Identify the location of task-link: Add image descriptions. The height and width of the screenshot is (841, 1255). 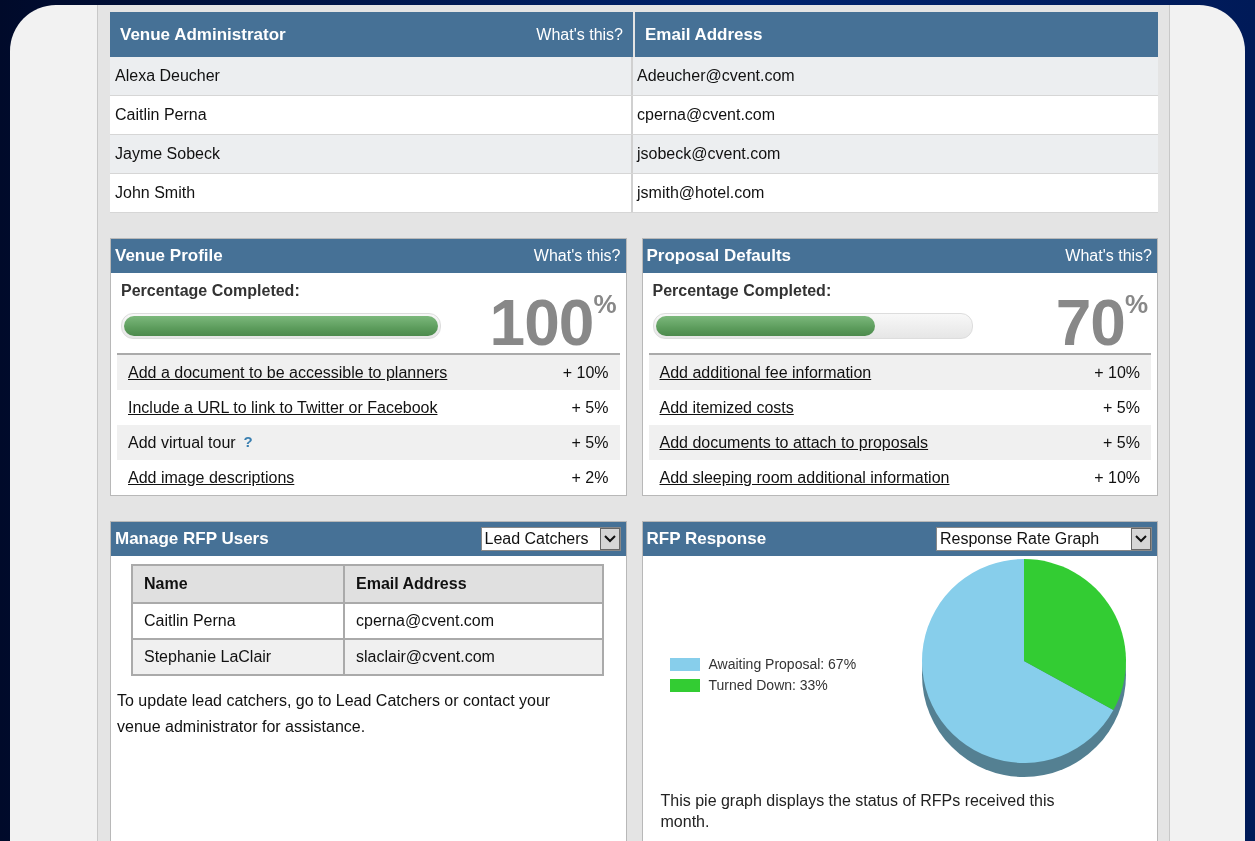
(211, 477).